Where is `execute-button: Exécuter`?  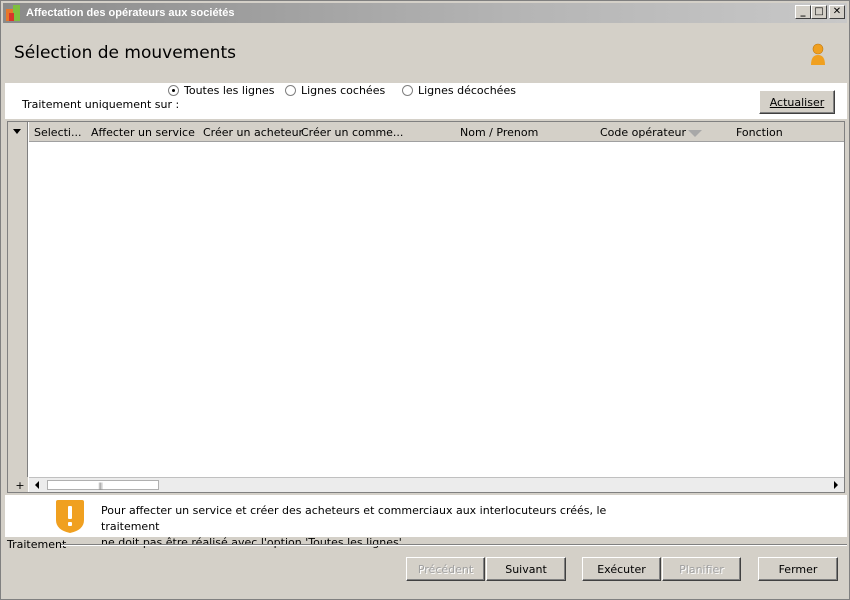
execute-button: Exécuter is located at coordinates (621, 569).